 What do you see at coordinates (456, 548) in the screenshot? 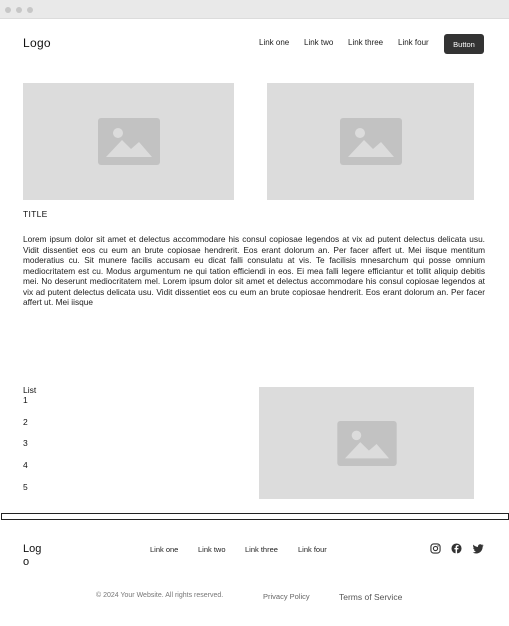
I see `facebook-icon` at bounding box center [456, 548].